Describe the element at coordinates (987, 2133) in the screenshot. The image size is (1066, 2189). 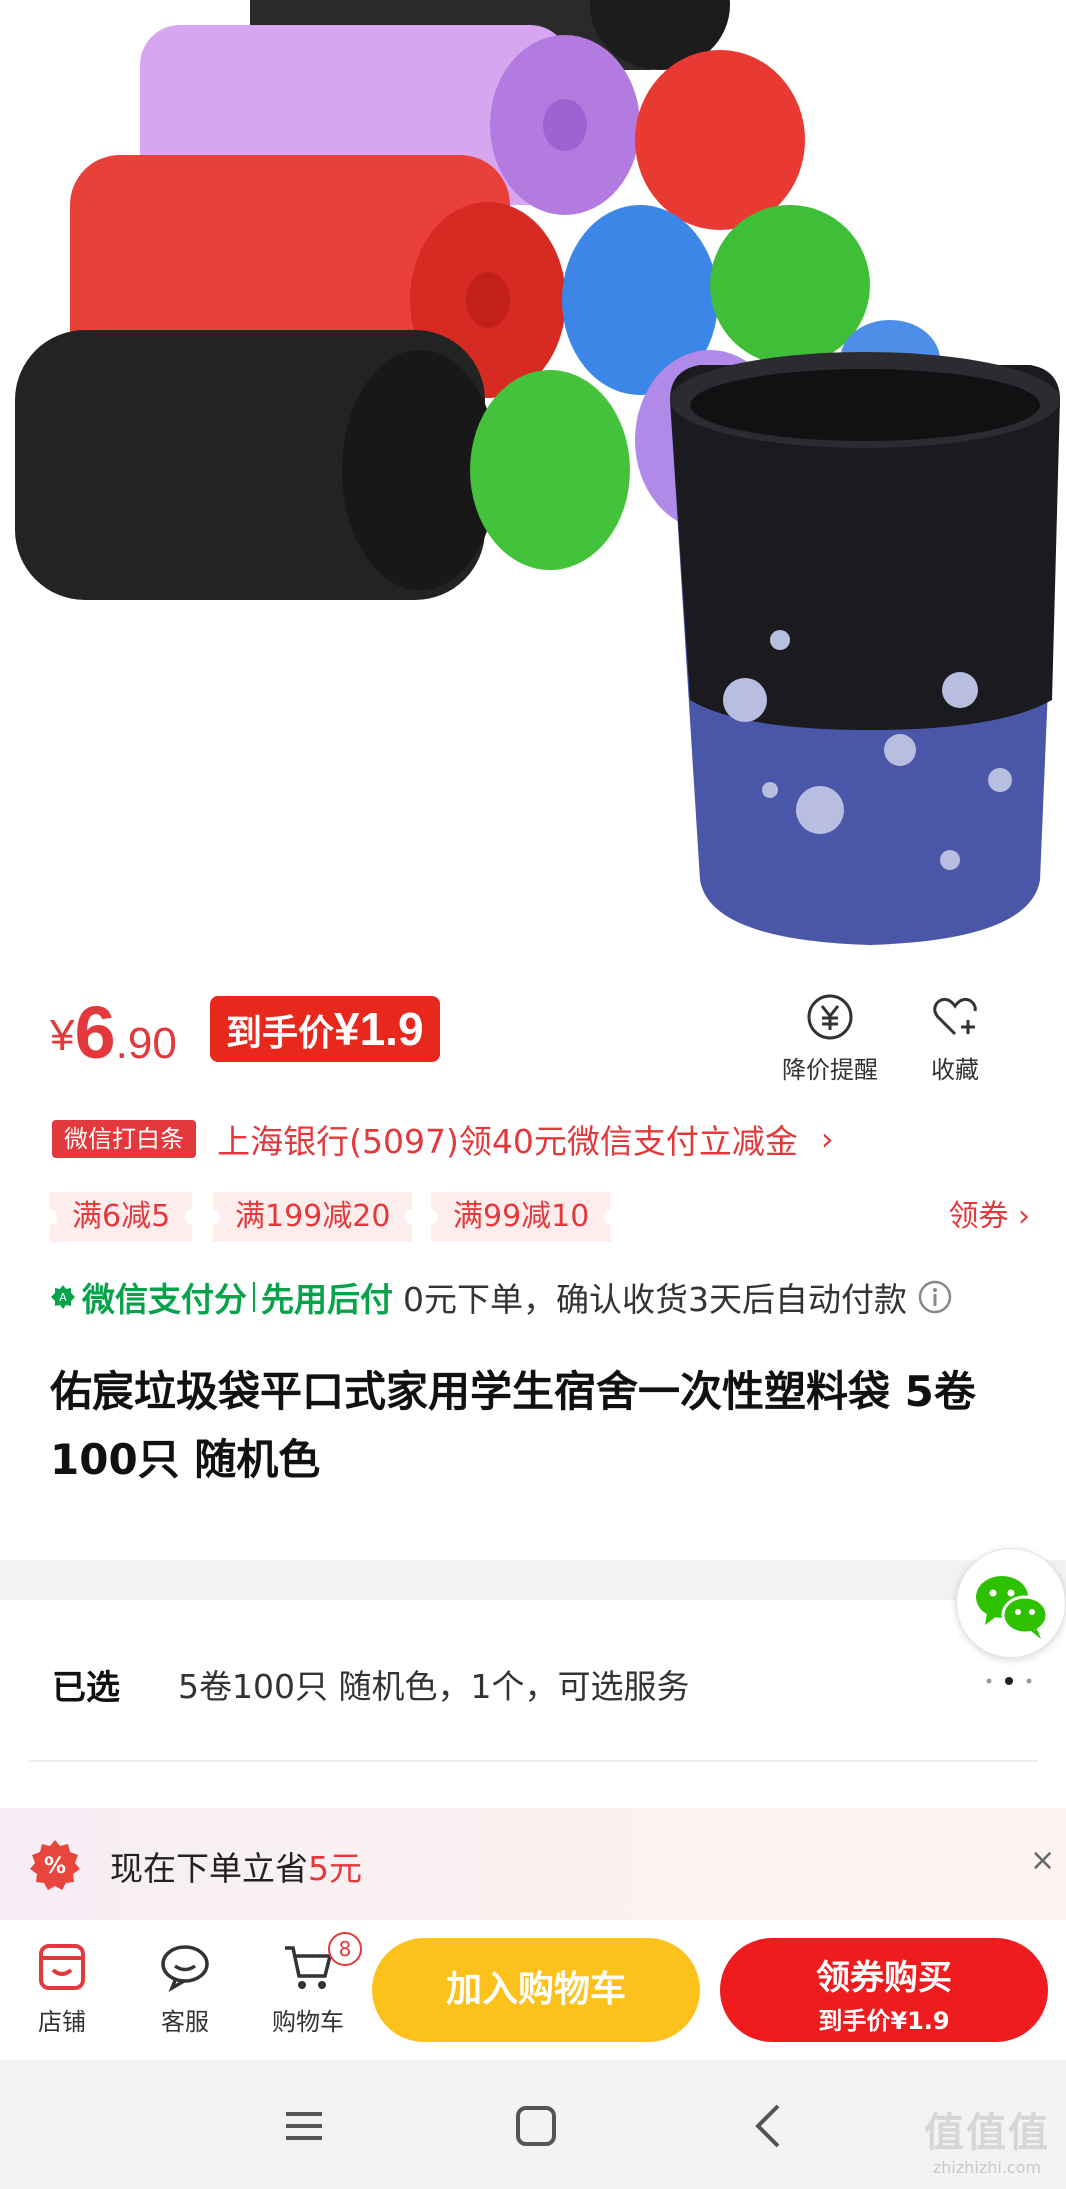
I see `watermark-logo: 值值值` at that location.